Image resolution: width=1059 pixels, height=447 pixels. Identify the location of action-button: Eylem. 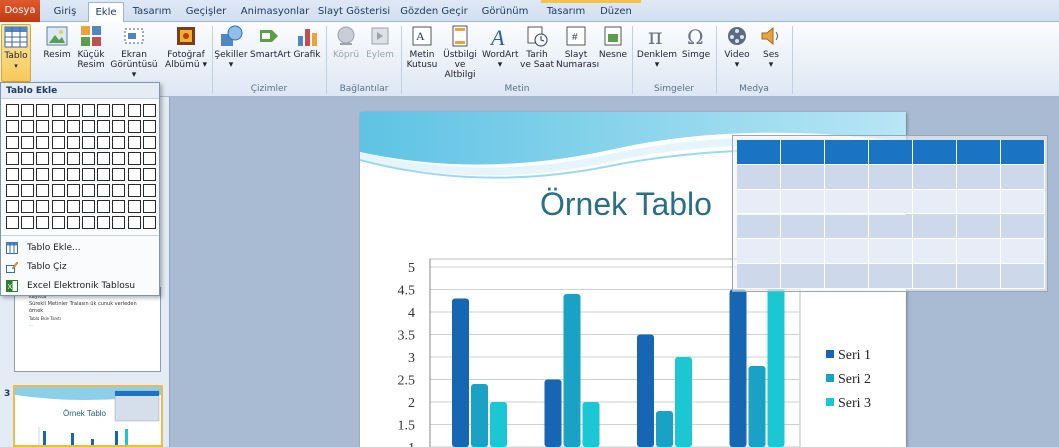
(380, 42).